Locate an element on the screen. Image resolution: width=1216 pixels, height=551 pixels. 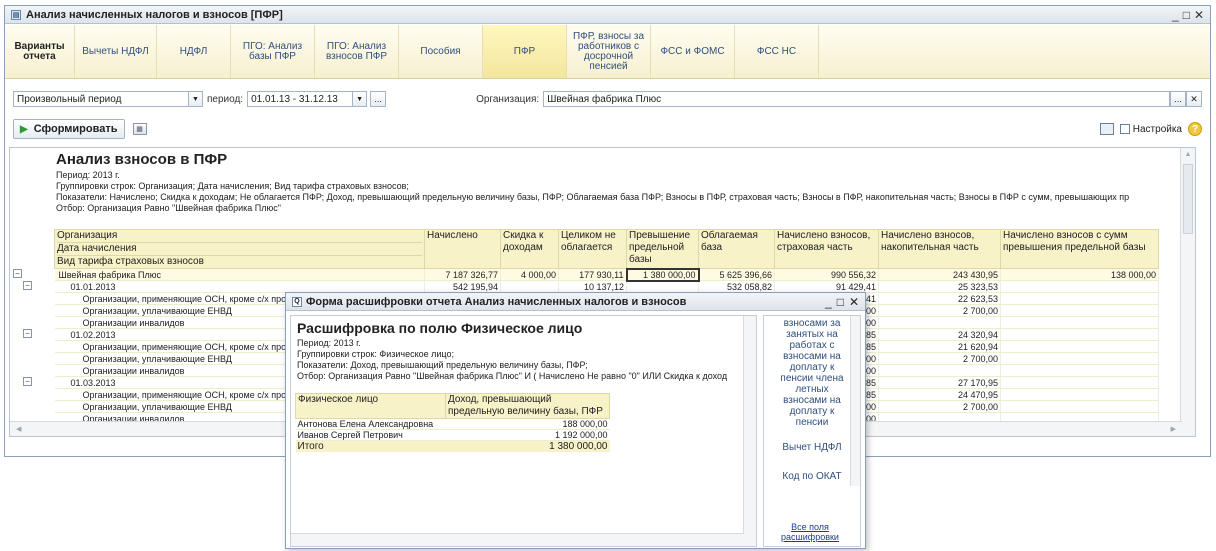
period-type-select: Произвольный период is located at coordinates (101, 99).